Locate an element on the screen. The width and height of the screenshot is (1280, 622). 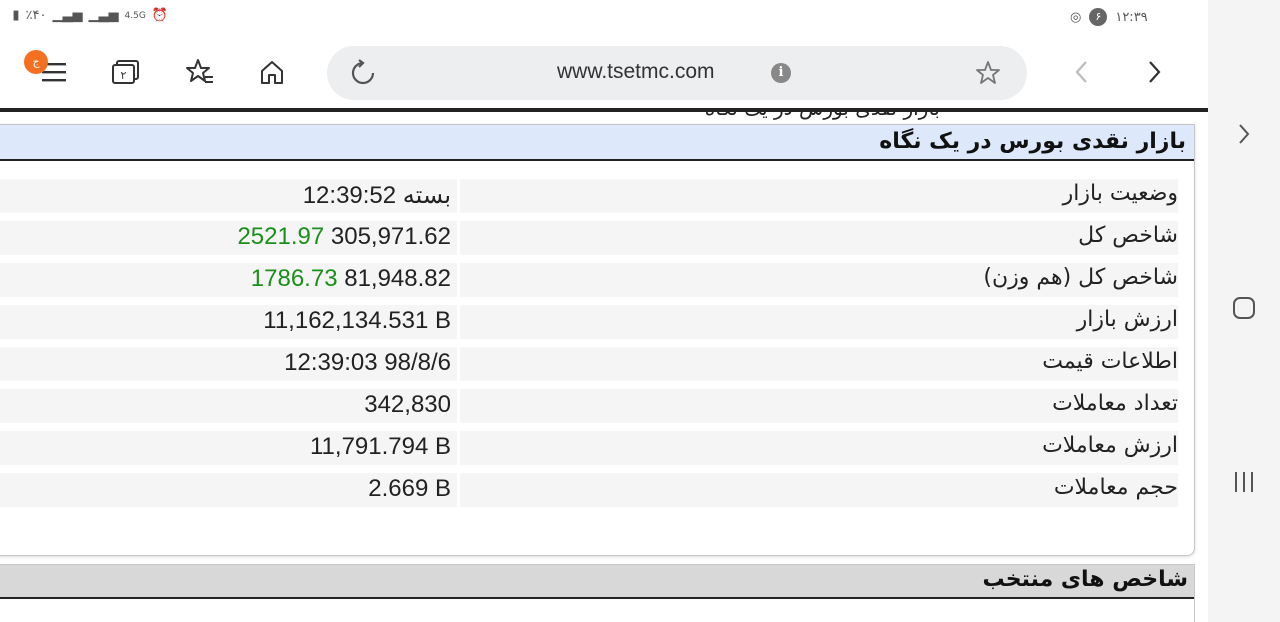
battery-icon: ▮ is located at coordinates (16, 15).